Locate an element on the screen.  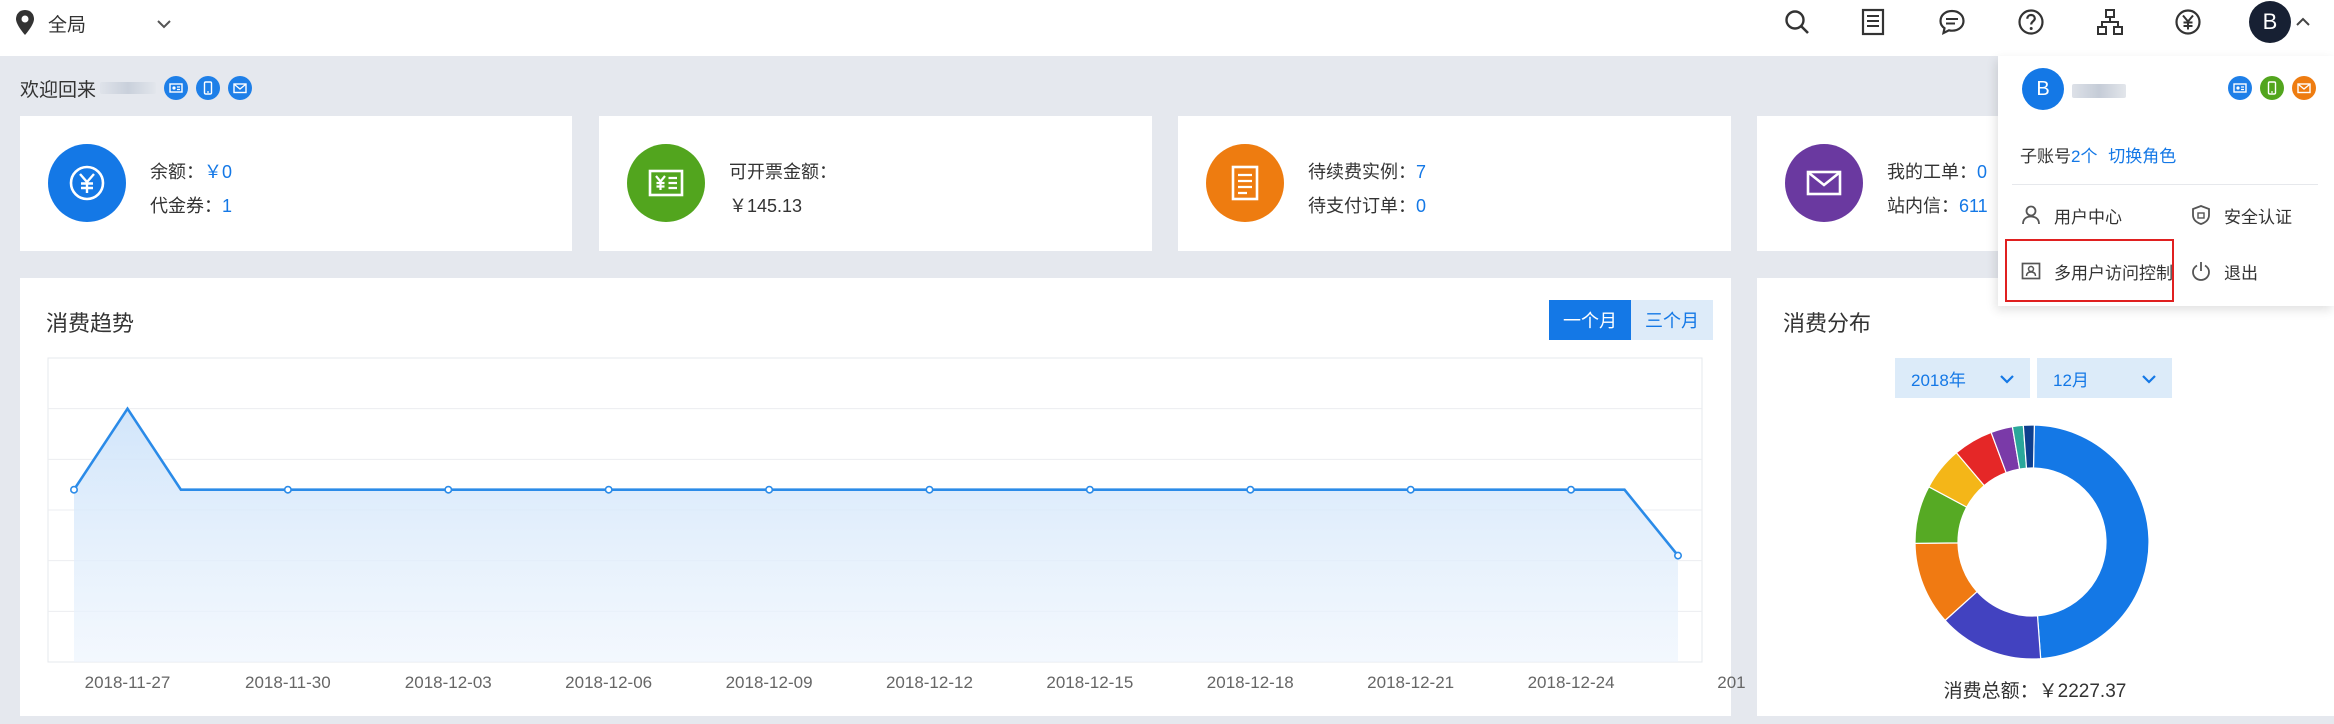
id-card-icon is located at coordinates (2240, 88).